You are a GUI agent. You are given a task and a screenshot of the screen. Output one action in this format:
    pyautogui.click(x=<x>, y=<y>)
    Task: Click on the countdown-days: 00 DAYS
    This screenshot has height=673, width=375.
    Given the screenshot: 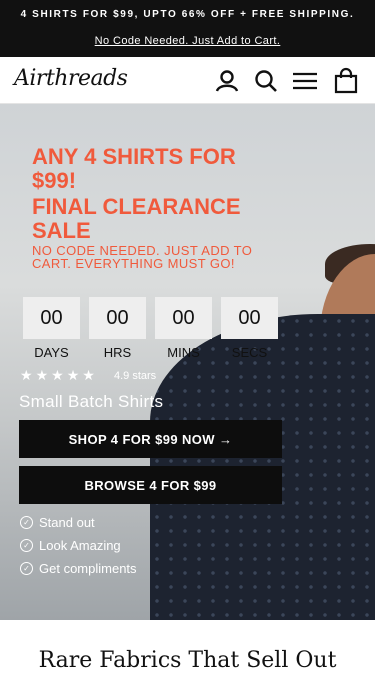 What is the action you would take?
    pyautogui.click(x=51, y=328)
    